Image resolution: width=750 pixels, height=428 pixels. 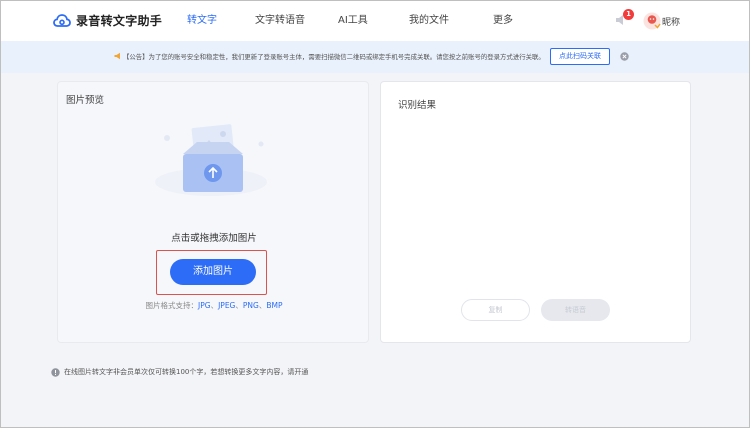 What do you see at coordinates (214, 305) in the screenshot?
I see `supported-formats: 图片格式支持：JPG、JPEG、PNG、BMP` at bounding box center [214, 305].